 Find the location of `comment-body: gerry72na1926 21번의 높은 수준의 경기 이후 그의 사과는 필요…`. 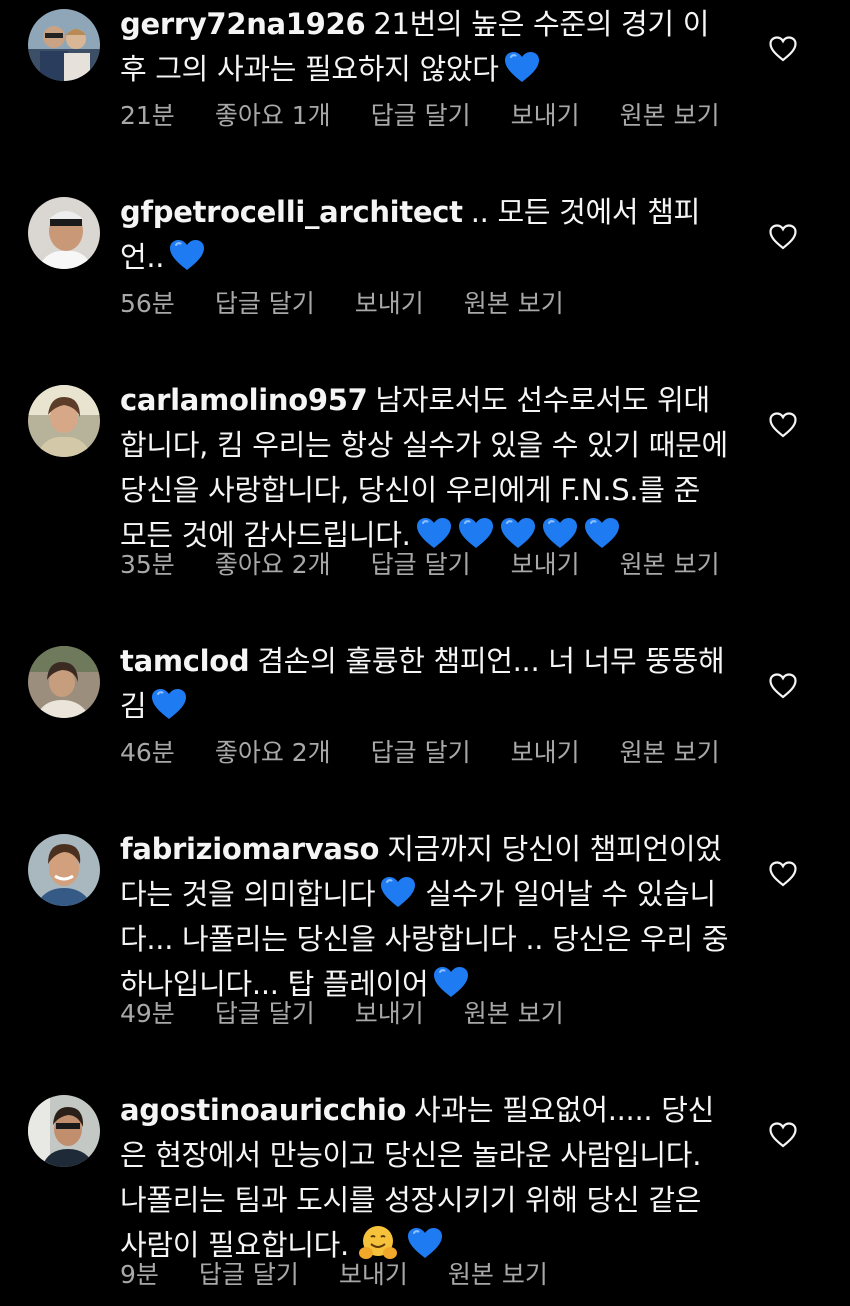

comment-body: gerry72na1926 21번의 높은 수준의 경기 이후 그의 사과는 필요… is located at coordinates (427, 47).